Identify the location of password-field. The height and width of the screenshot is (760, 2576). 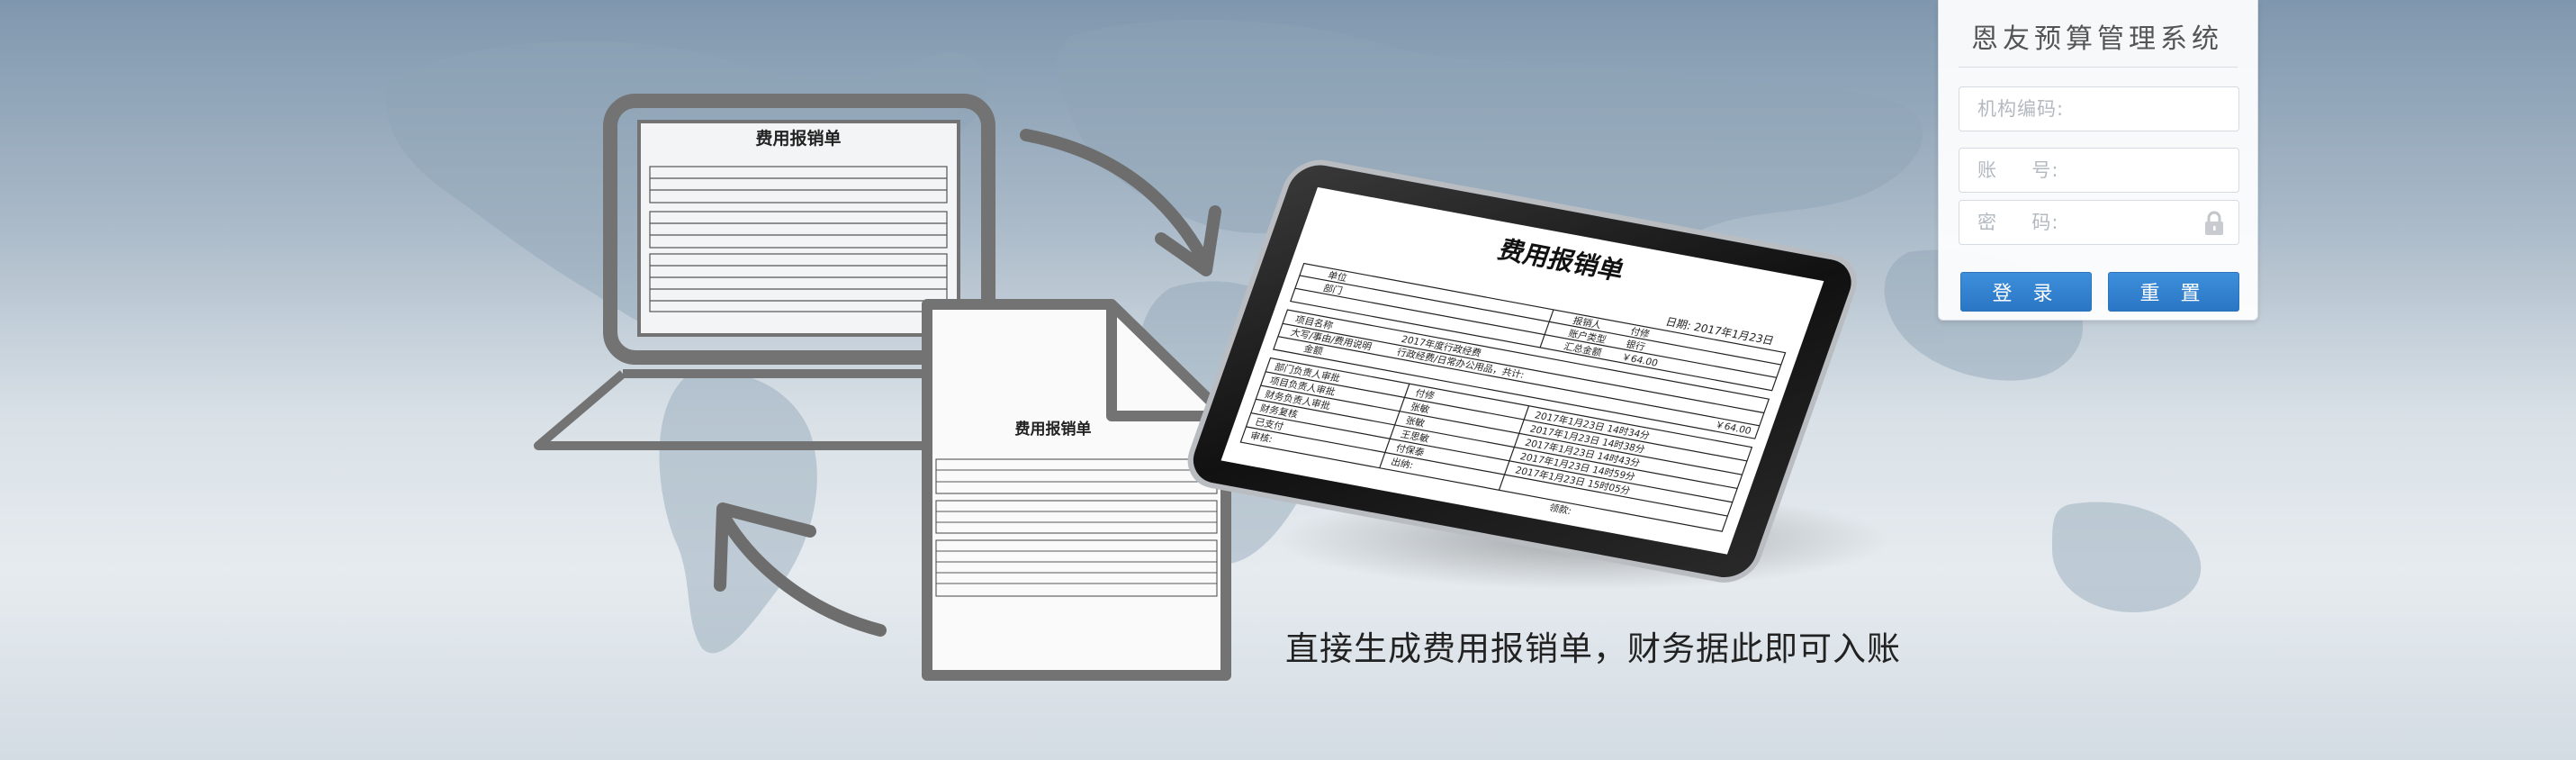
(2099, 222).